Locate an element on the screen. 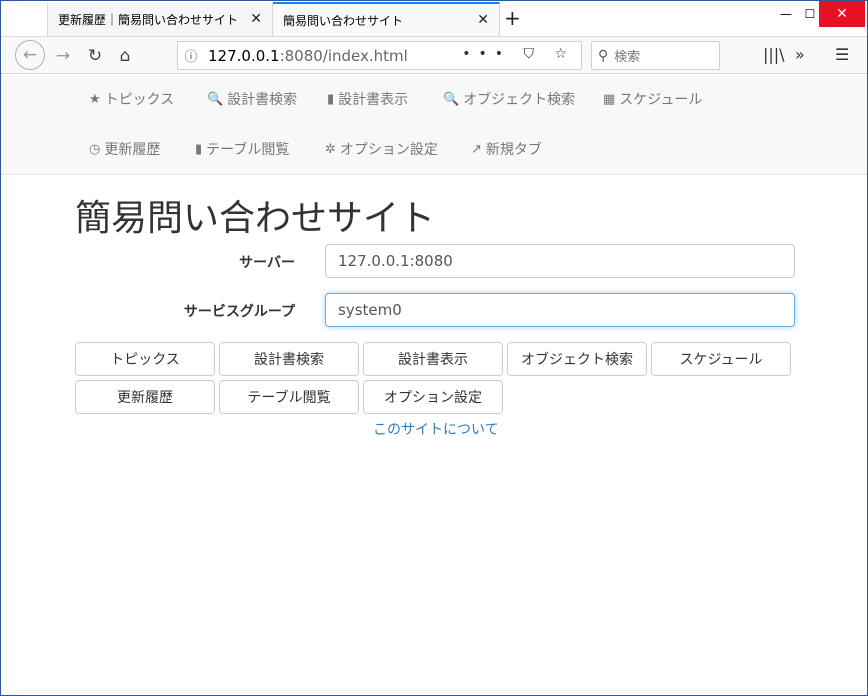  nav-topics: ★ トピックス is located at coordinates (131, 99).